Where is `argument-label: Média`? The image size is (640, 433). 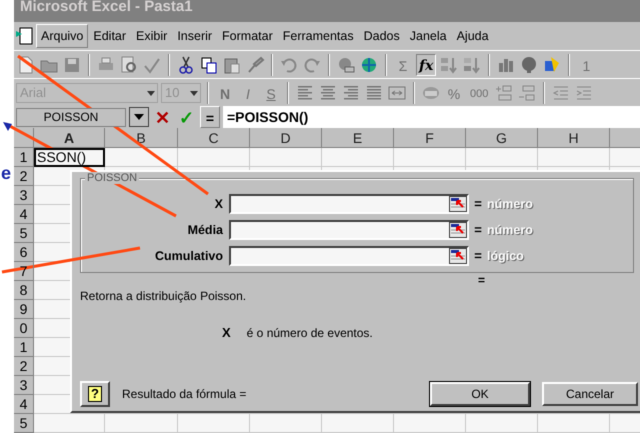 argument-label: Média is located at coordinates (205, 230).